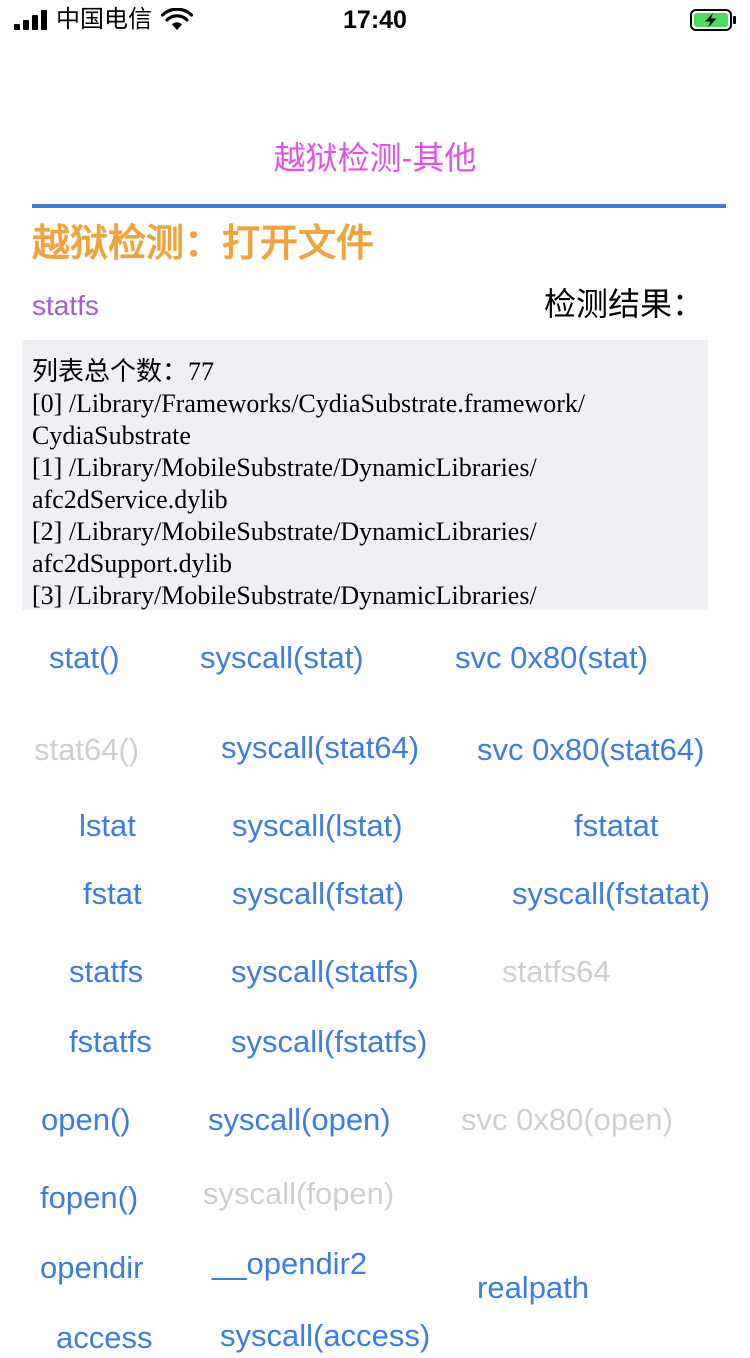  What do you see at coordinates (112, 894) in the screenshot?
I see `fstat-button: fstat` at bounding box center [112, 894].